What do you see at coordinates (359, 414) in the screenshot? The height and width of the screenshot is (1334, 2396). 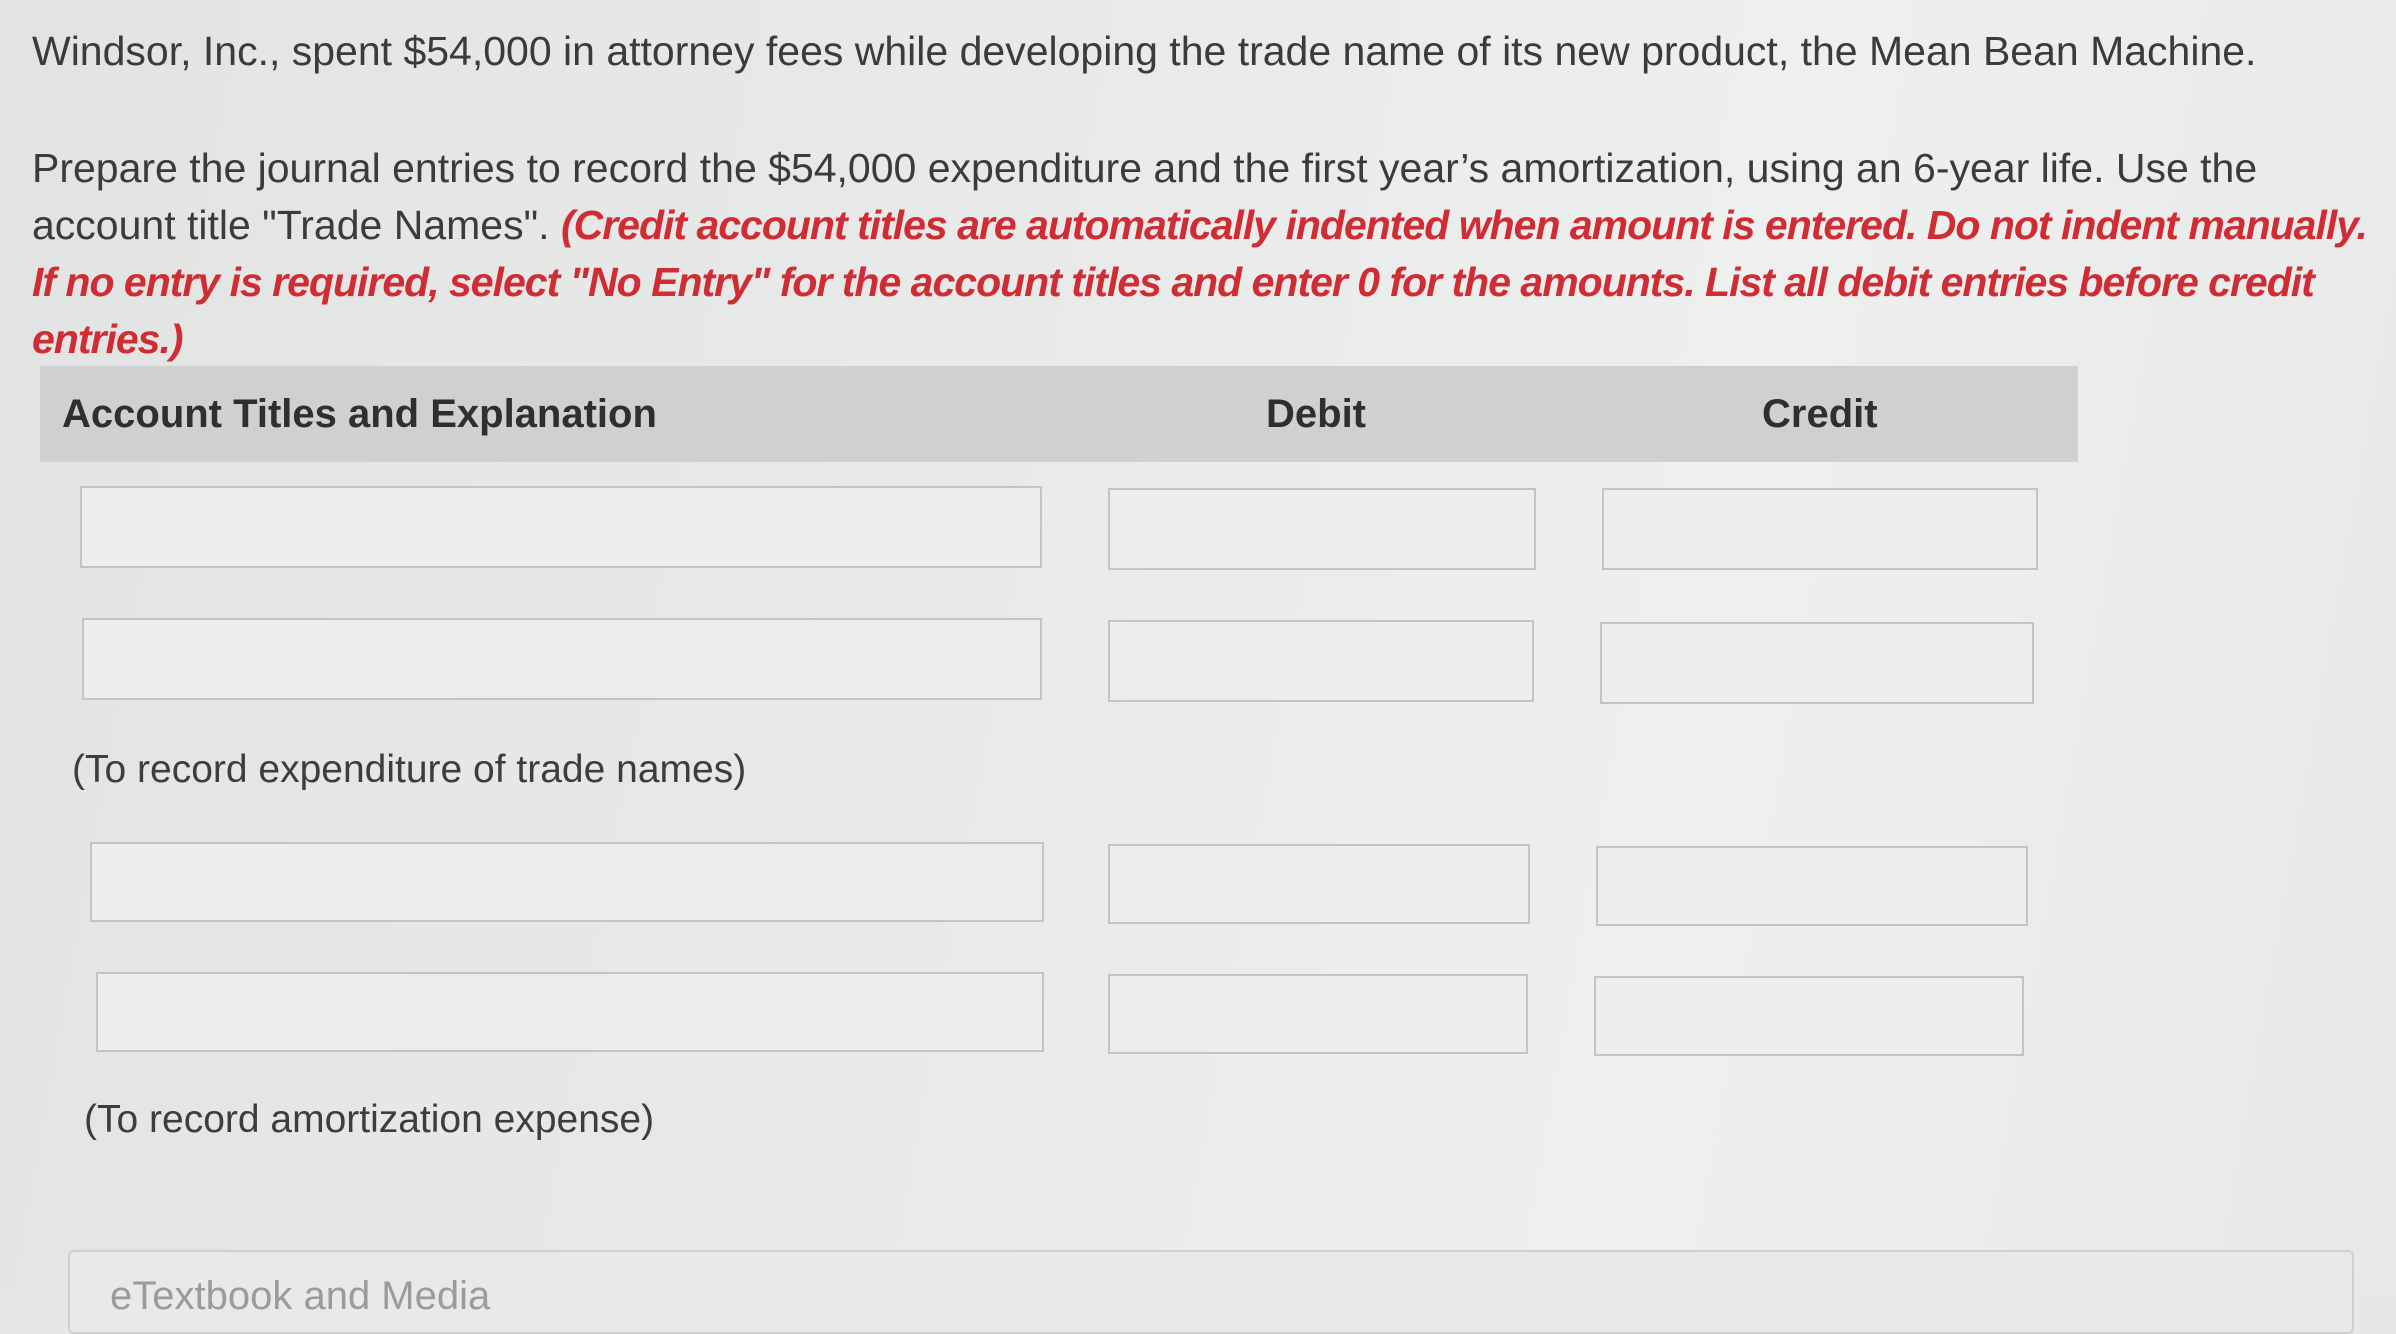 I see `header-account-titles: Account Titles and Explanation` at bounding box center [359, 414].